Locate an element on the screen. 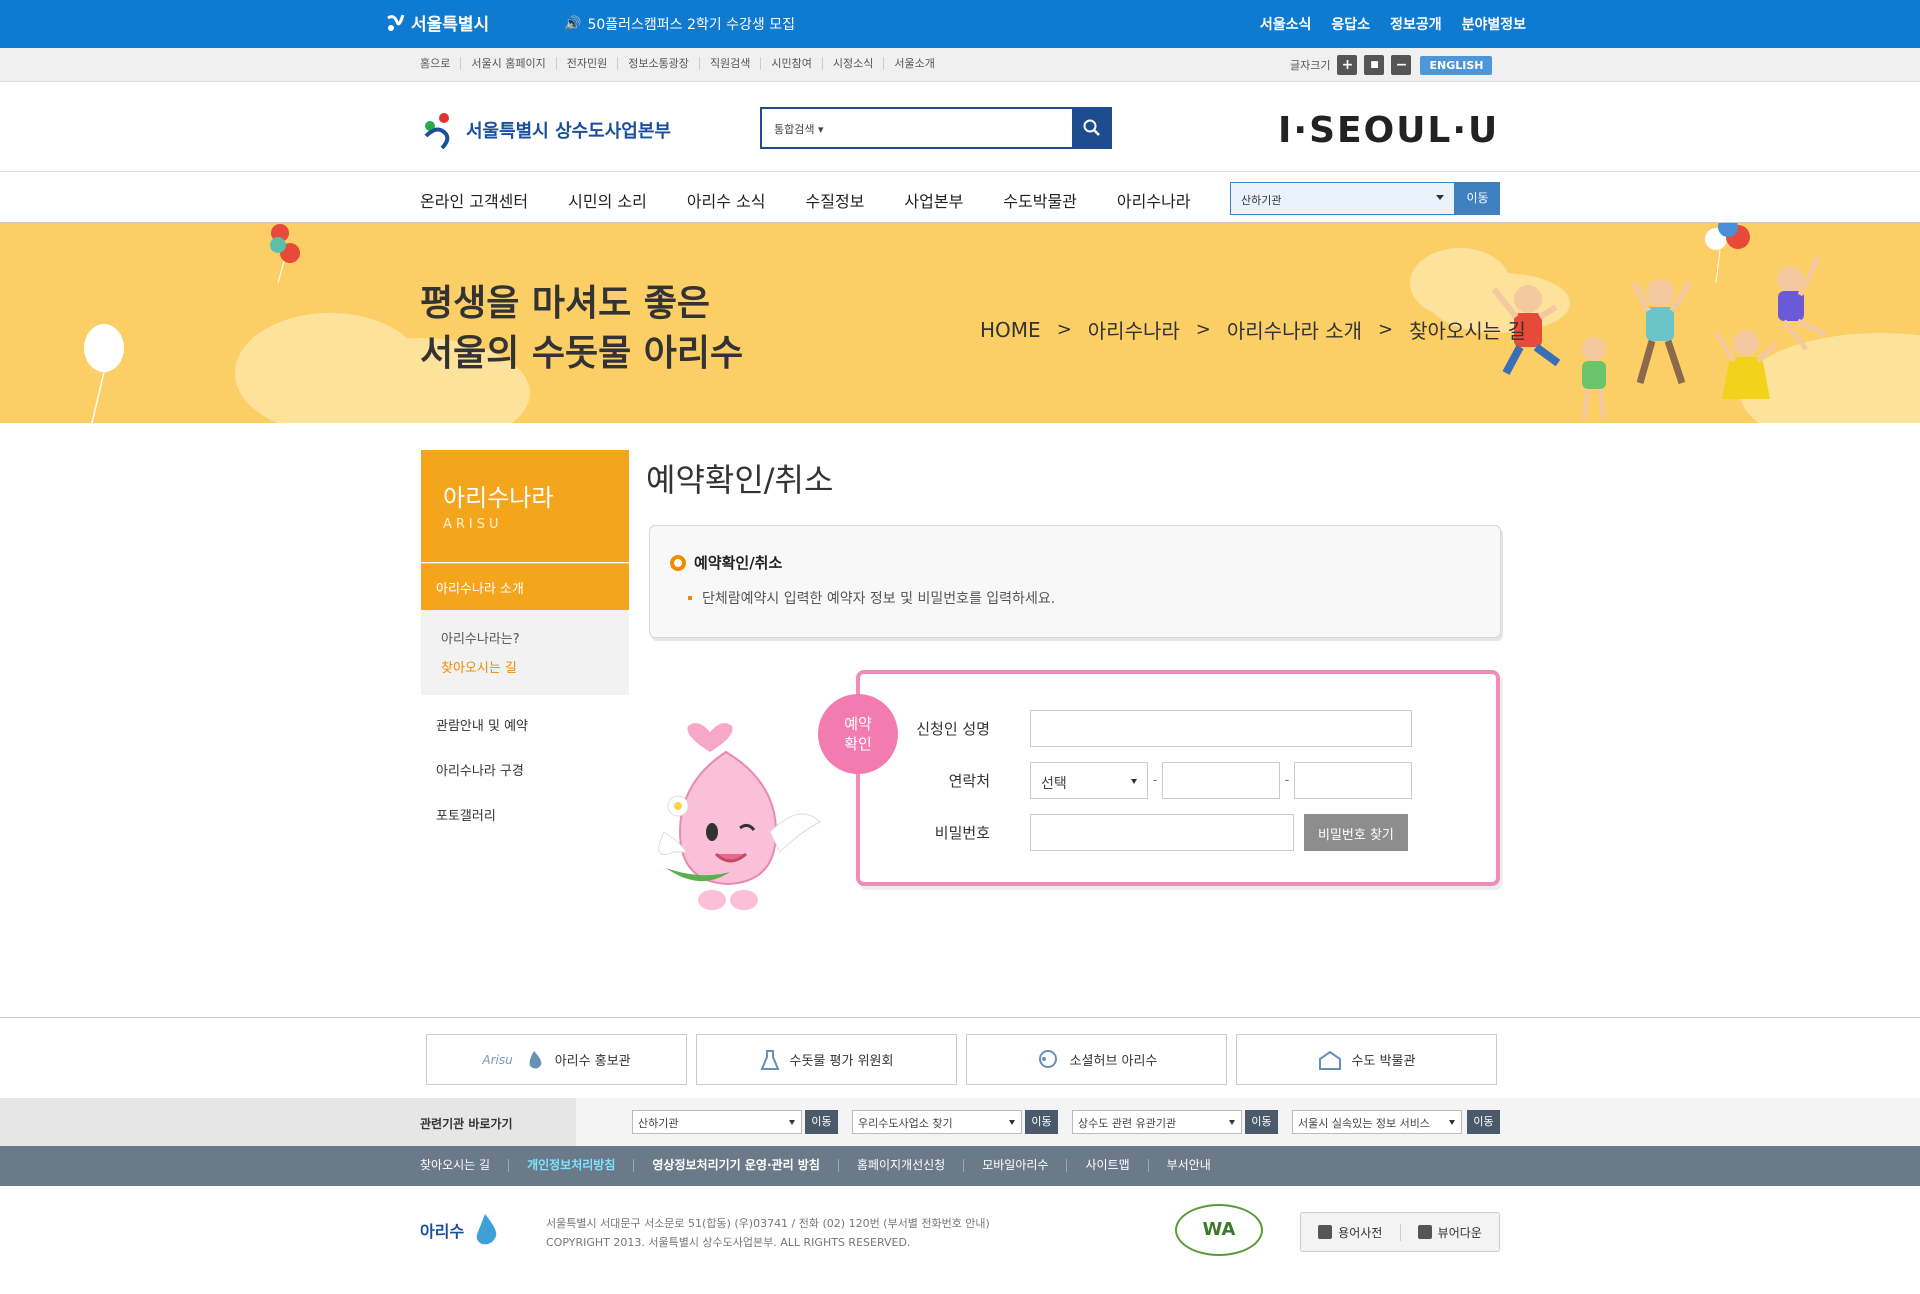  related-select-offices: 우리수도사업소 찾기 is located at coordinates (937, 1122).